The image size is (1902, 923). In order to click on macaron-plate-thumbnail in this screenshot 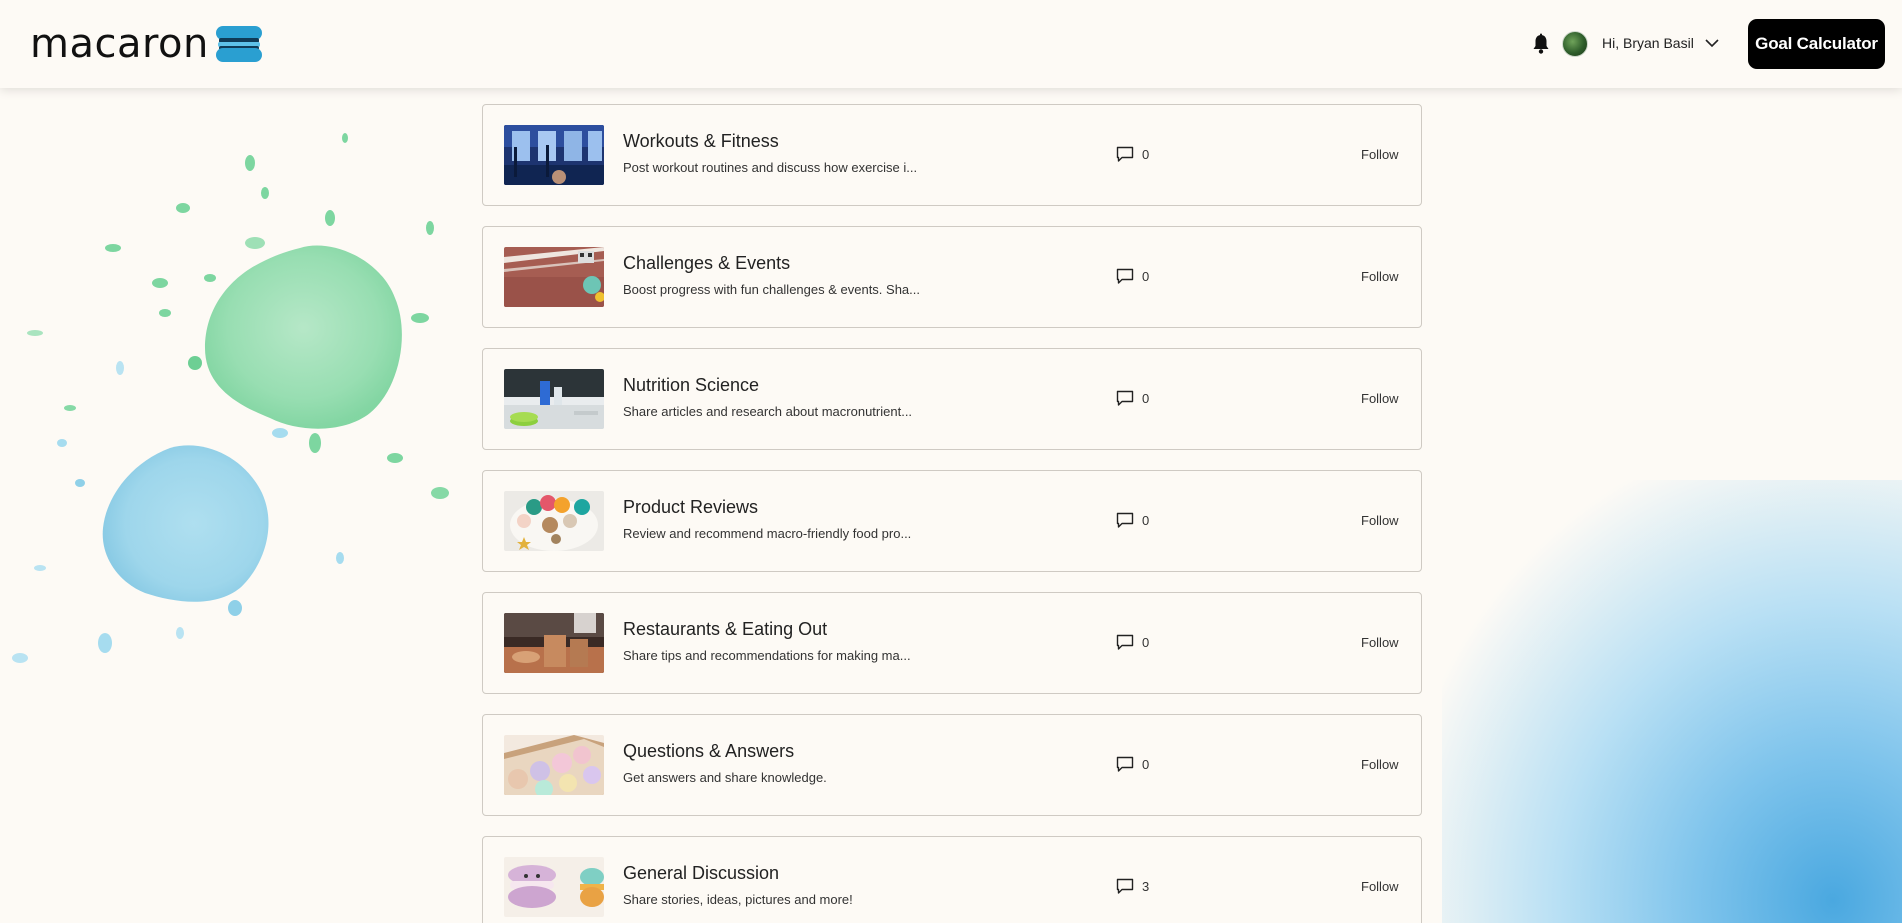, I will do `click(554, 521)`.